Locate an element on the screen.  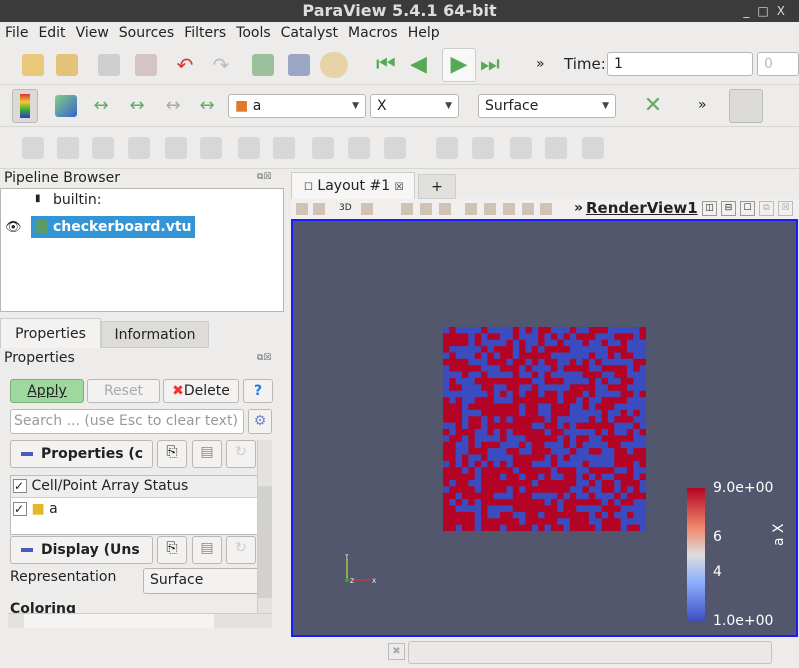
properties-search-input: Search ... (use Esc to clear text) is located at coordinates (127, 421).